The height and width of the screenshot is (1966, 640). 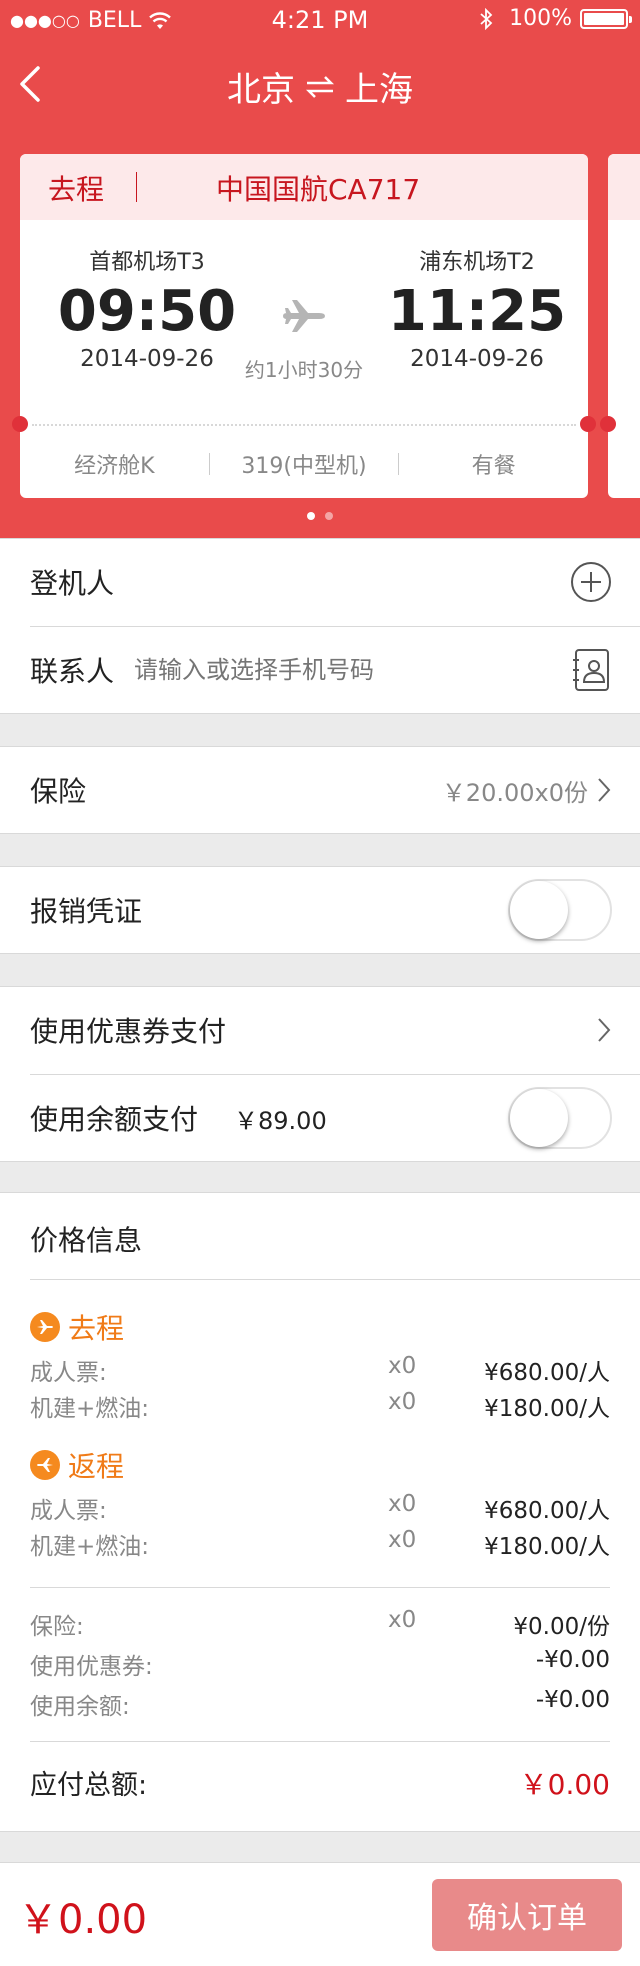 What do you see at coordinates (304, 425) in the screenshot?
I see `dotted-divider` at bounding box center [304, 425].